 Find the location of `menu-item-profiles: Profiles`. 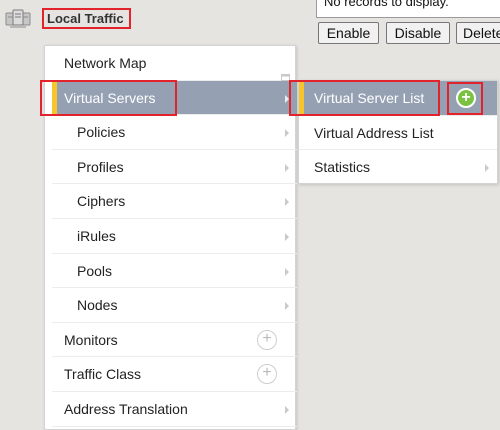

menu-item-profiles: Profiles is located at coordinates (174, 167).